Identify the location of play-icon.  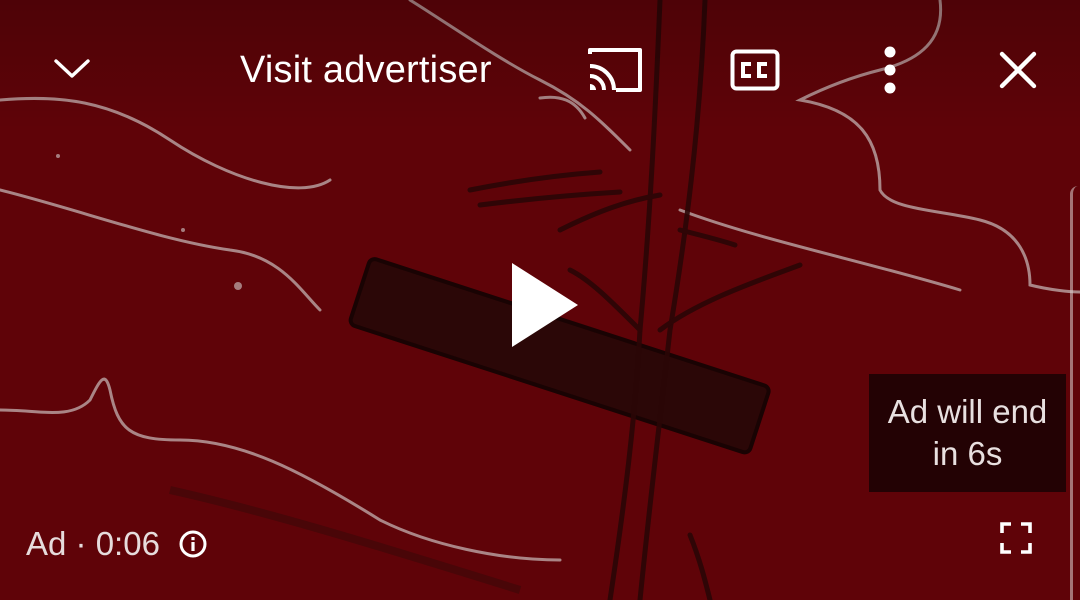
(545, 305).